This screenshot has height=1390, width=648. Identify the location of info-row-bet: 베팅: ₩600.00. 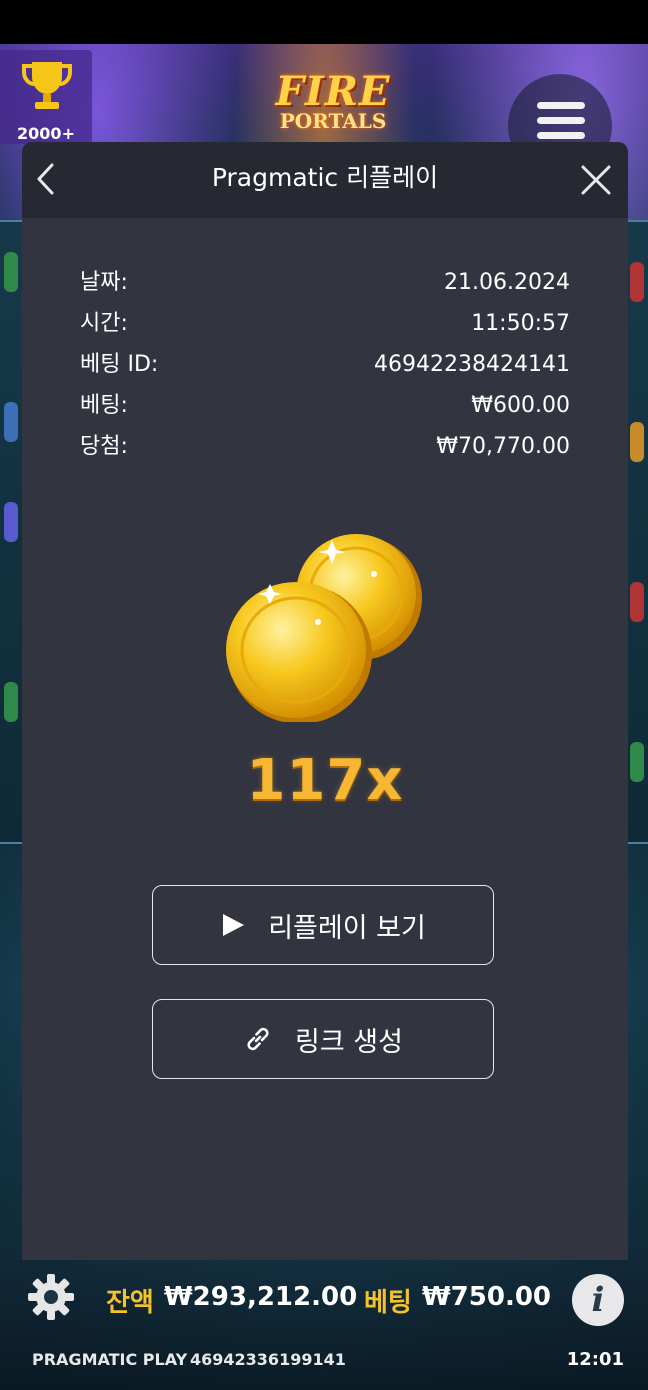
(325, 406).